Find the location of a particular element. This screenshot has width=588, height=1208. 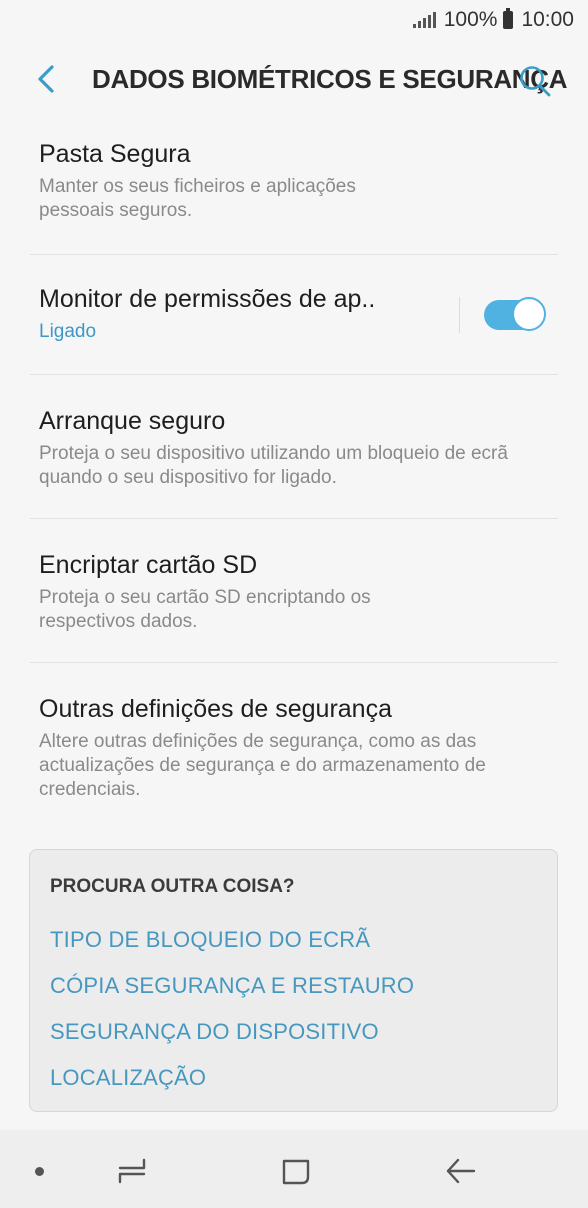

link-device-security: SEGURANÇA DO DISPOSITIVO is located at coordinates (214, 1032).